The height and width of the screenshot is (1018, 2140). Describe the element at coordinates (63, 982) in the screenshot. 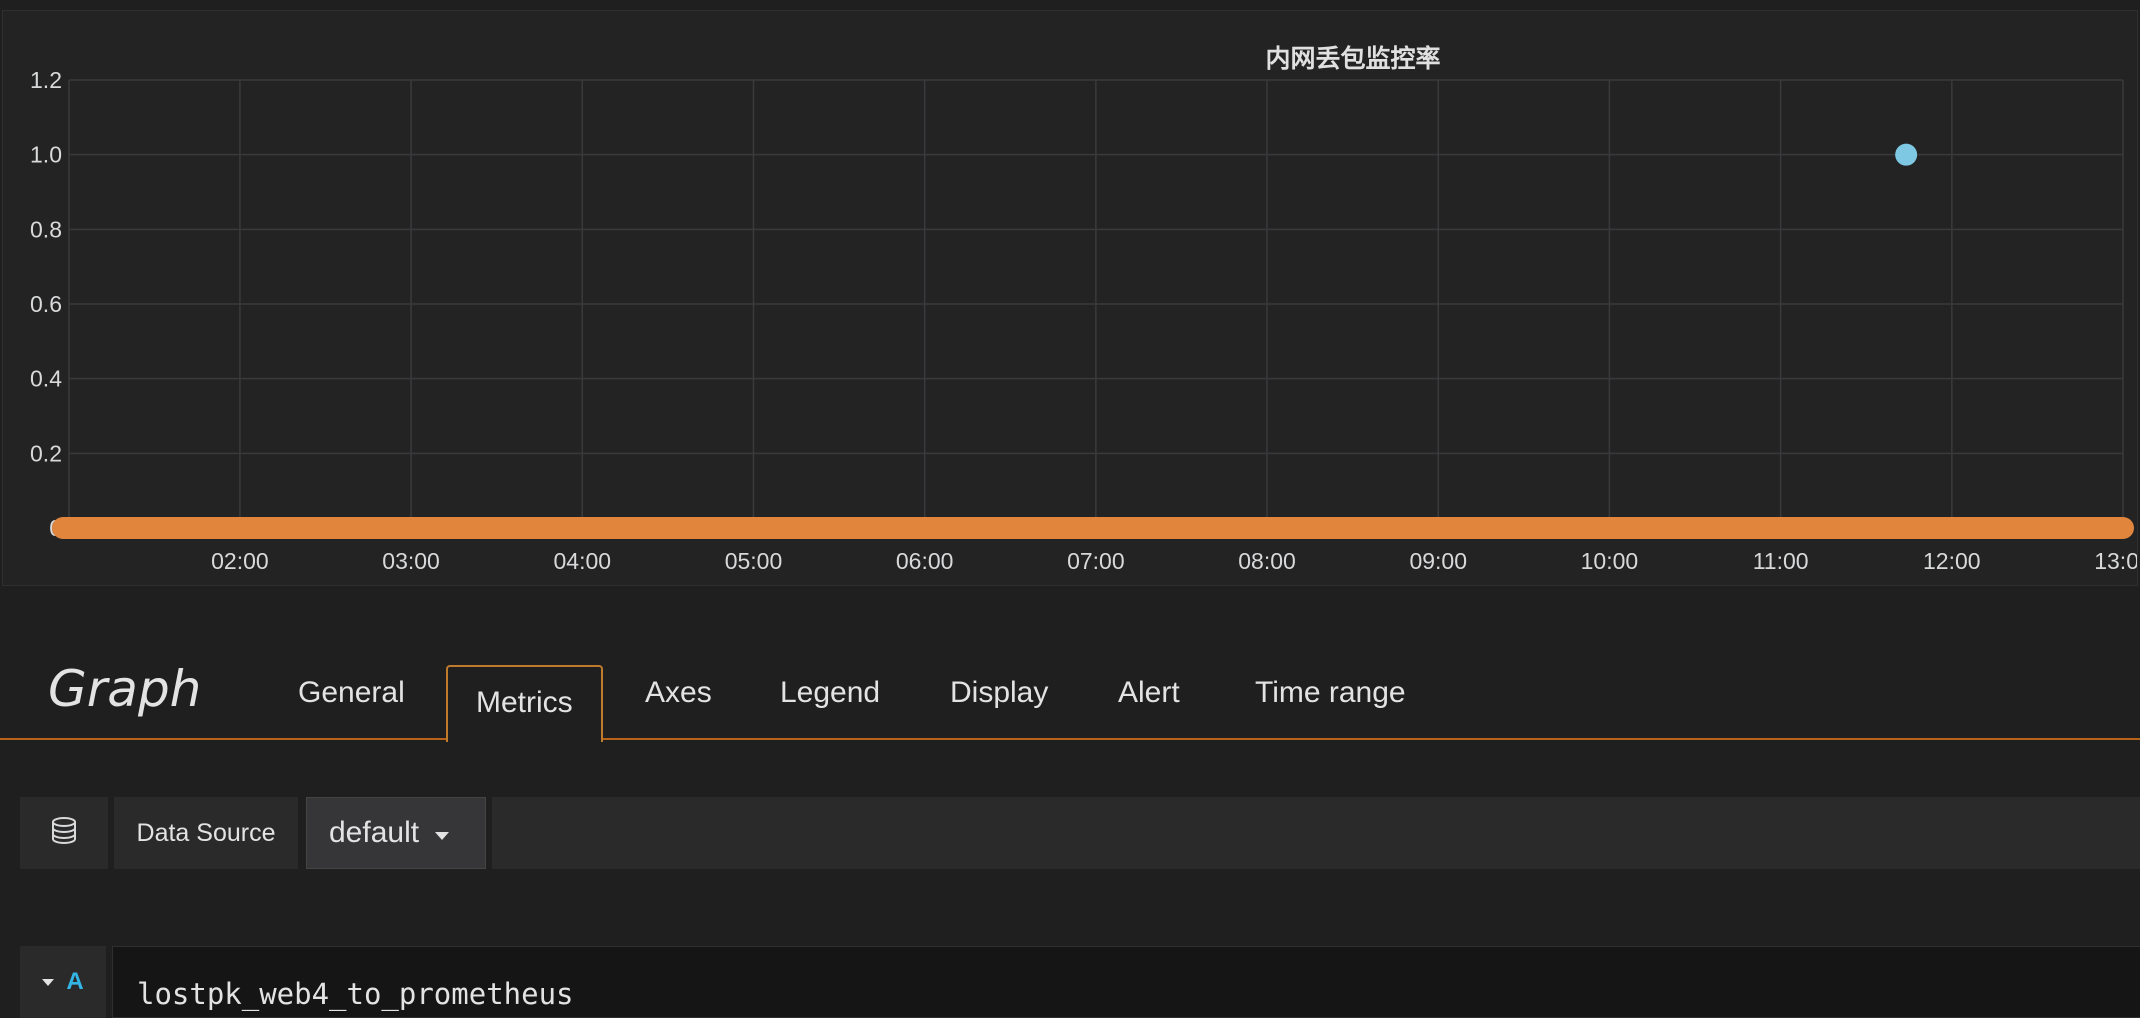

I see `query-ref-toggle: A` at that location.